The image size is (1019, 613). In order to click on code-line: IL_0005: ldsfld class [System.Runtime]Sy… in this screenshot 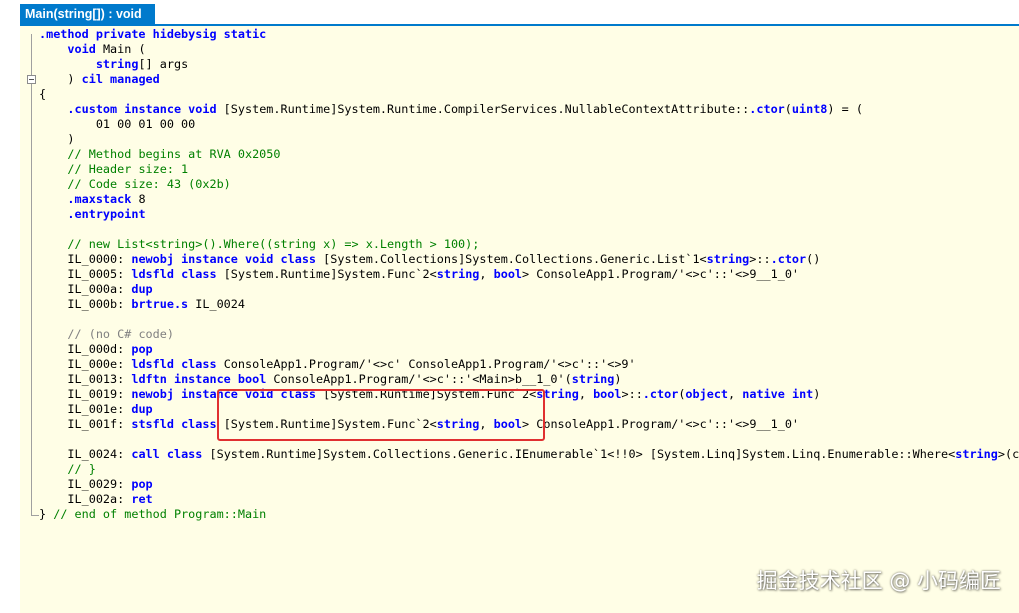, I will do `click(529, 274)`.